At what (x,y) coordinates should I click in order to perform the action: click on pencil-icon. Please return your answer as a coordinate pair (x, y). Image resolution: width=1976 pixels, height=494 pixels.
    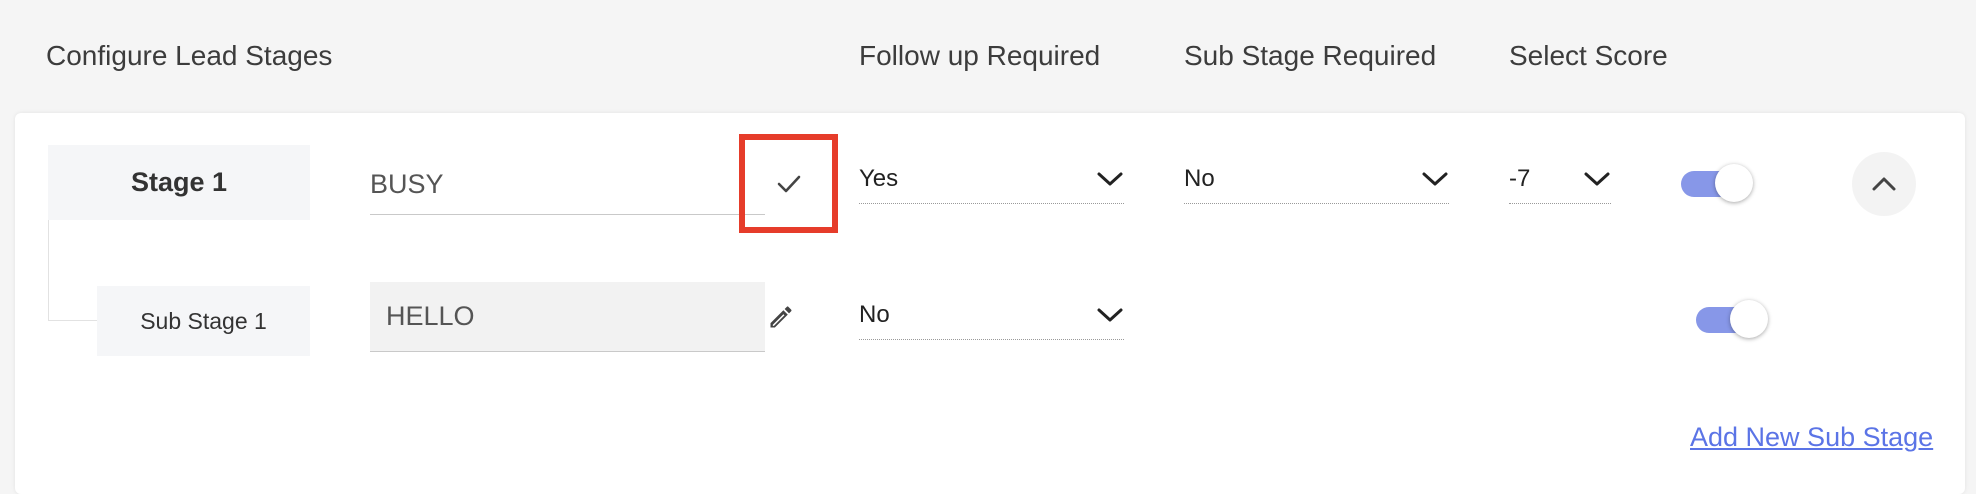
    Looking at the image, I should click on (781, 317).